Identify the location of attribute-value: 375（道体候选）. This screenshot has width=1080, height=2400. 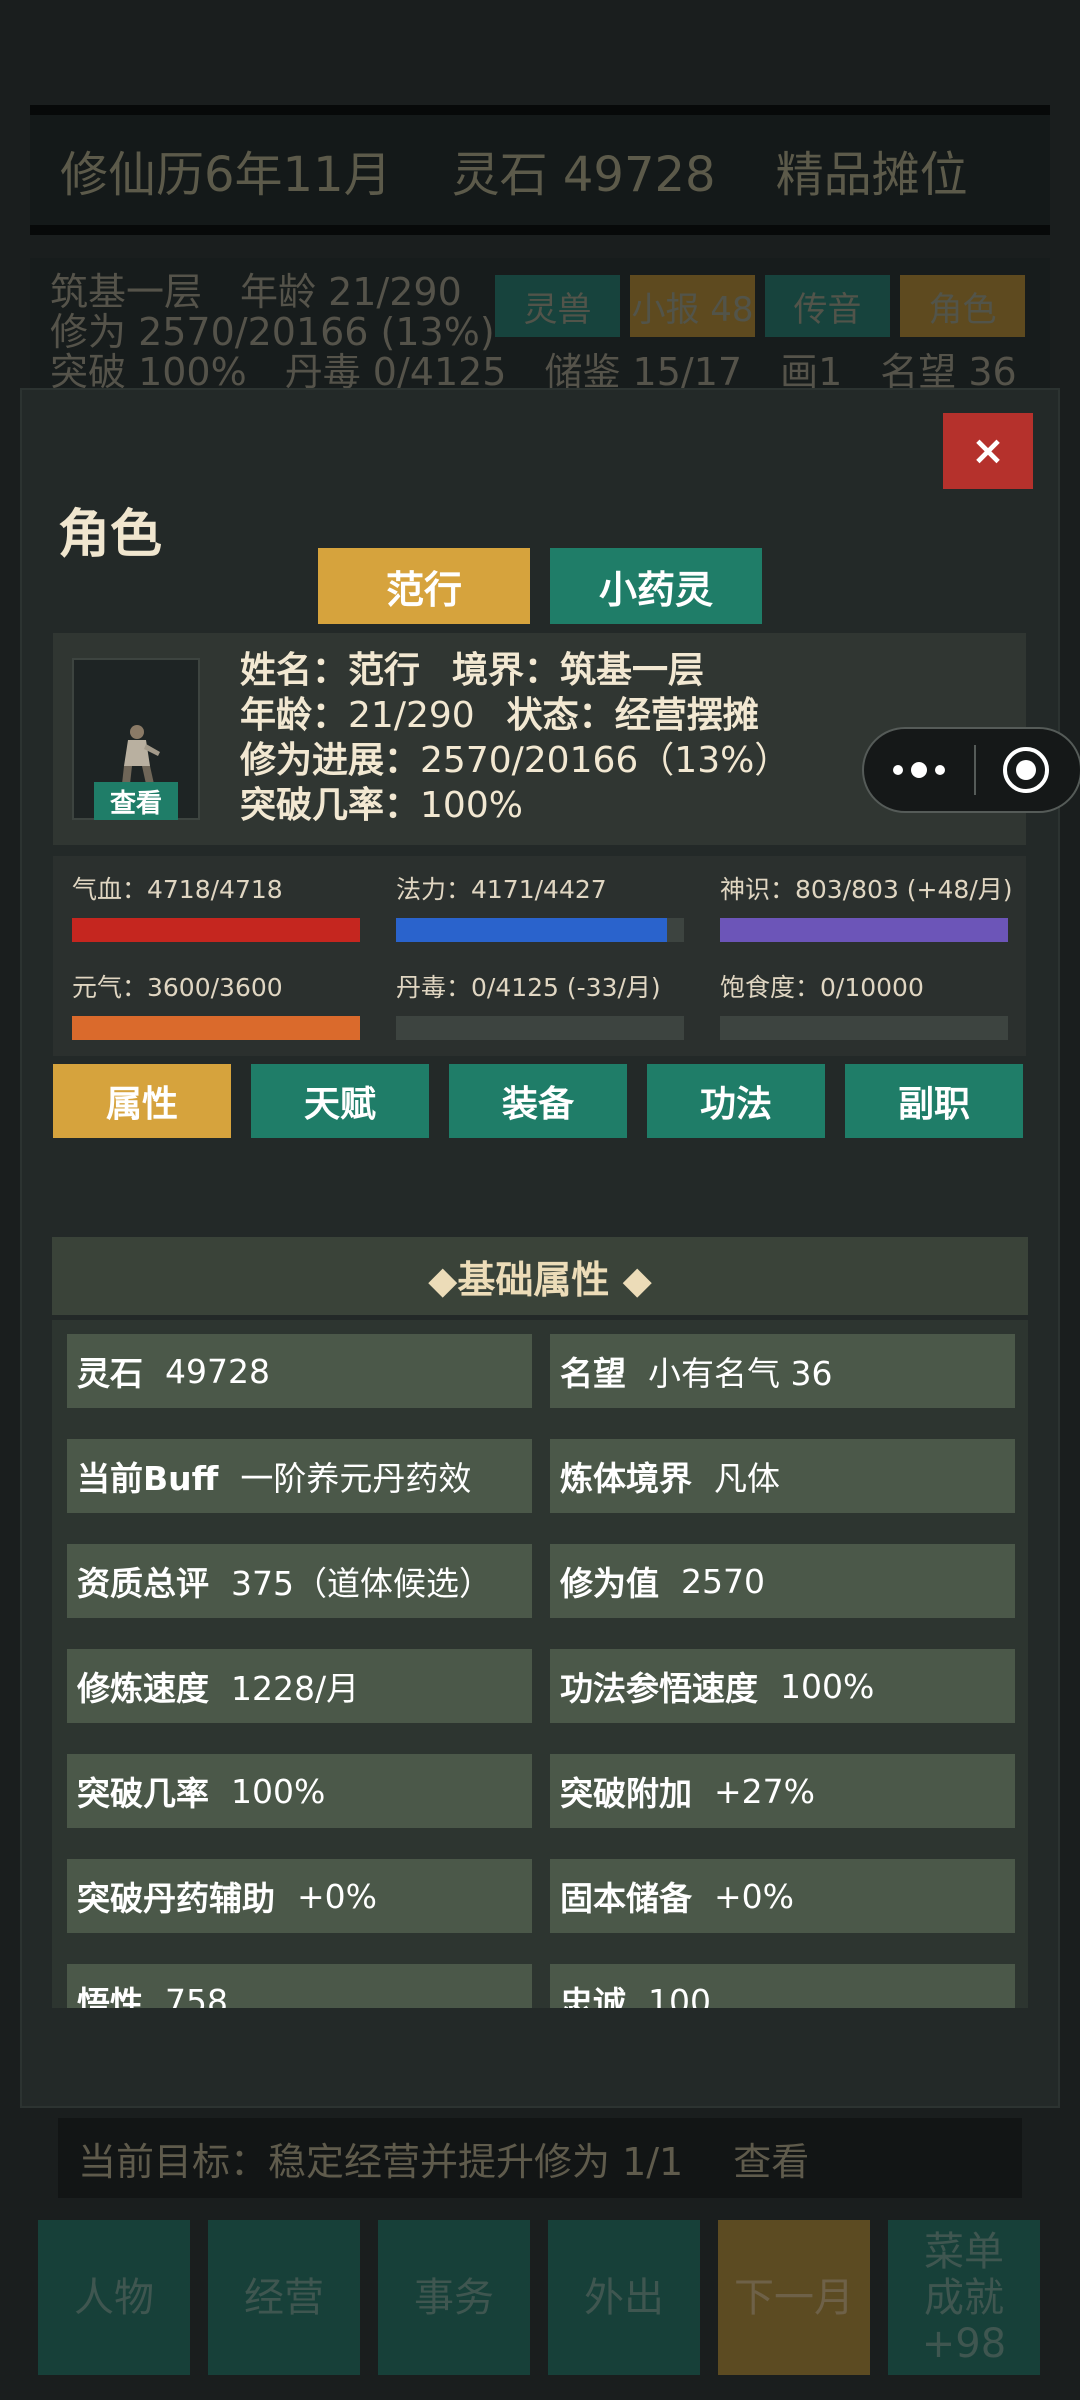
(361, 1583).